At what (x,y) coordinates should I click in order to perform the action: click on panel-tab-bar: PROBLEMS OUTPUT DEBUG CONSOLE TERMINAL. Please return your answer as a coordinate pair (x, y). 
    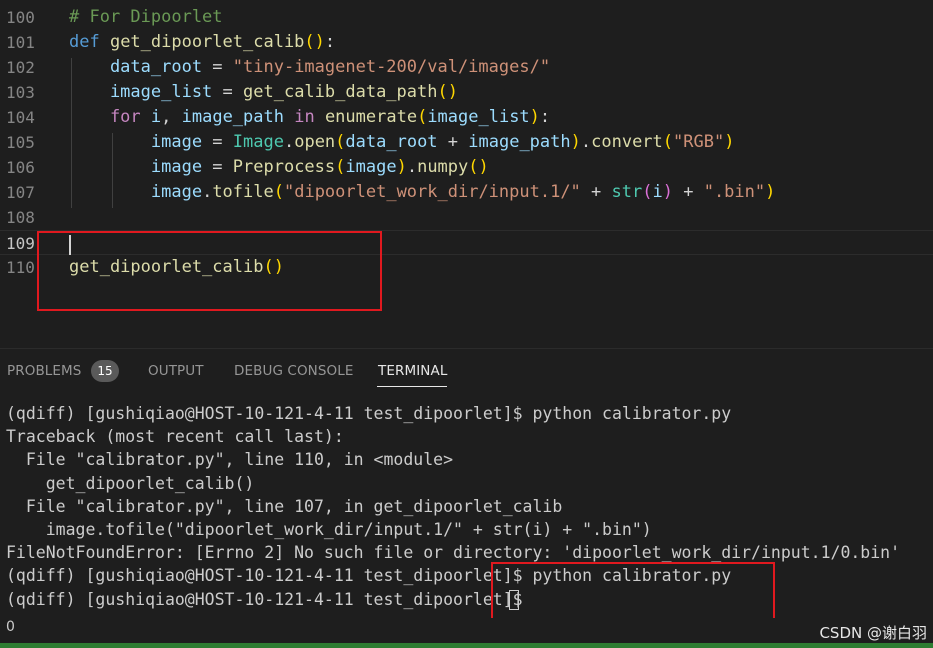
    Looking at the image, I should click on (466, 372).